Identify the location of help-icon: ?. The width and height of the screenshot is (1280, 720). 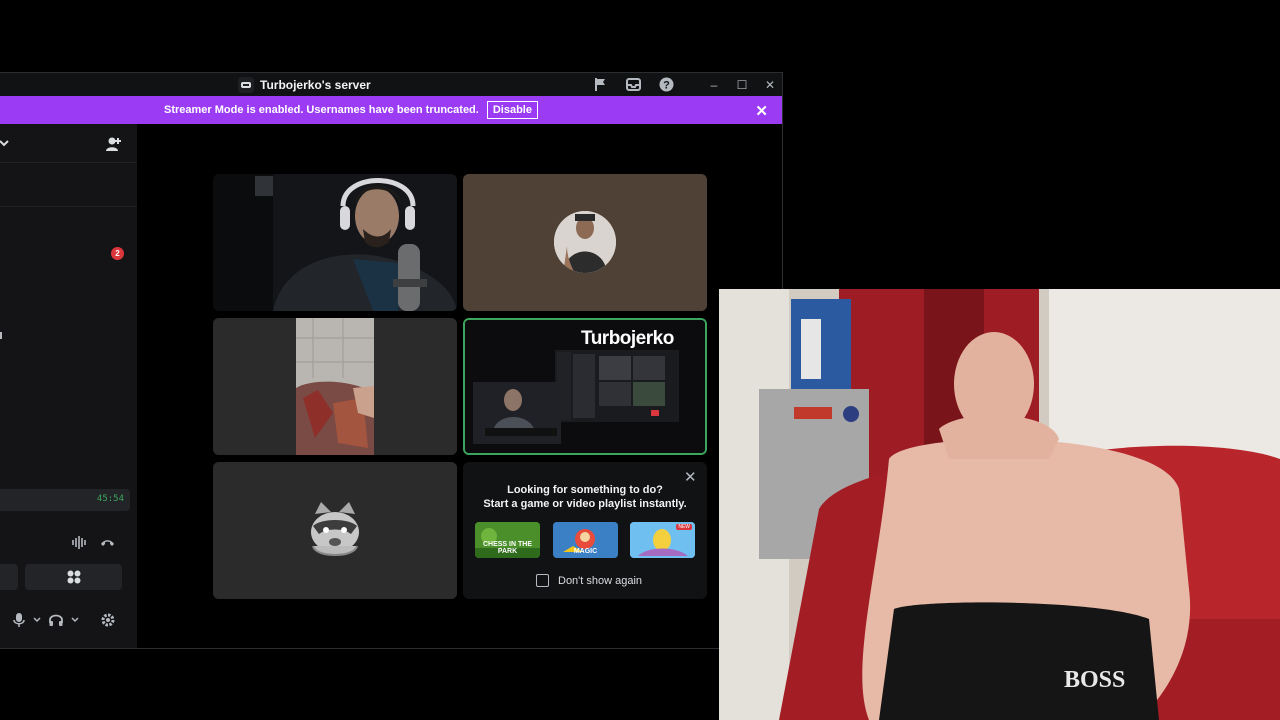
(666, 84).